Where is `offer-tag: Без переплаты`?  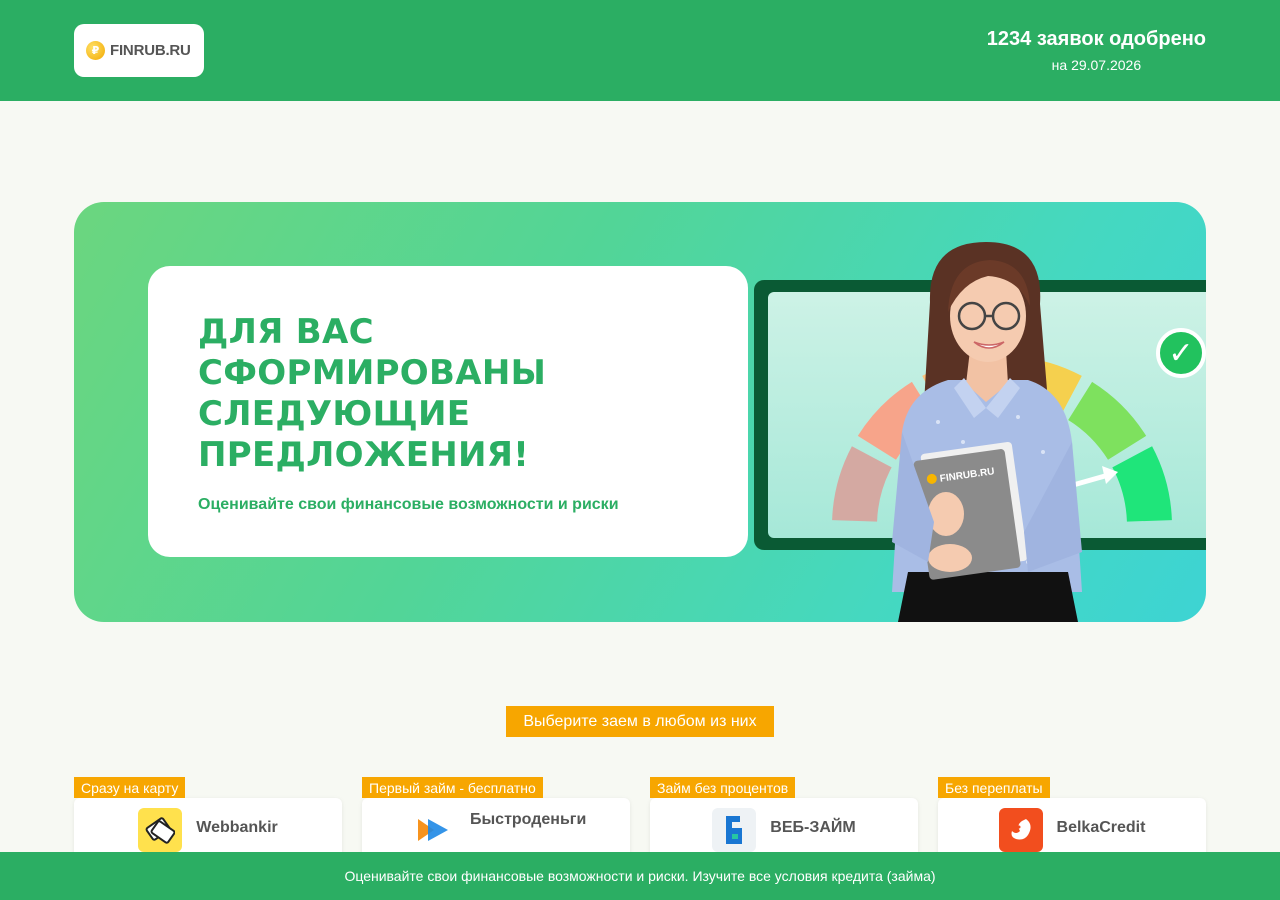
offer-tag: Без переплаты is located at coordinates (994, 787).